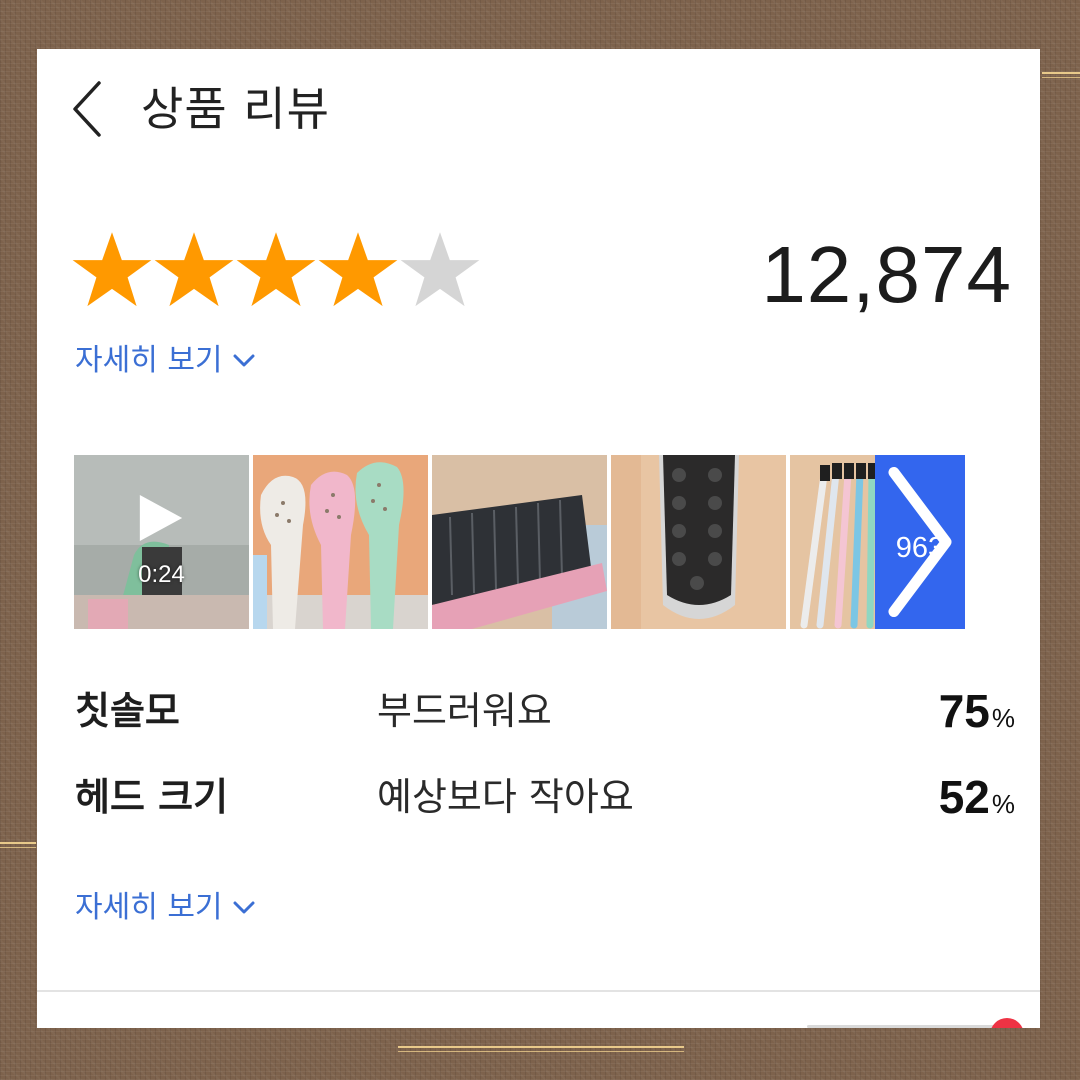 This screenshot has height=1080, width=1080. I want to click on bristle-head-image, so click(698, 542).